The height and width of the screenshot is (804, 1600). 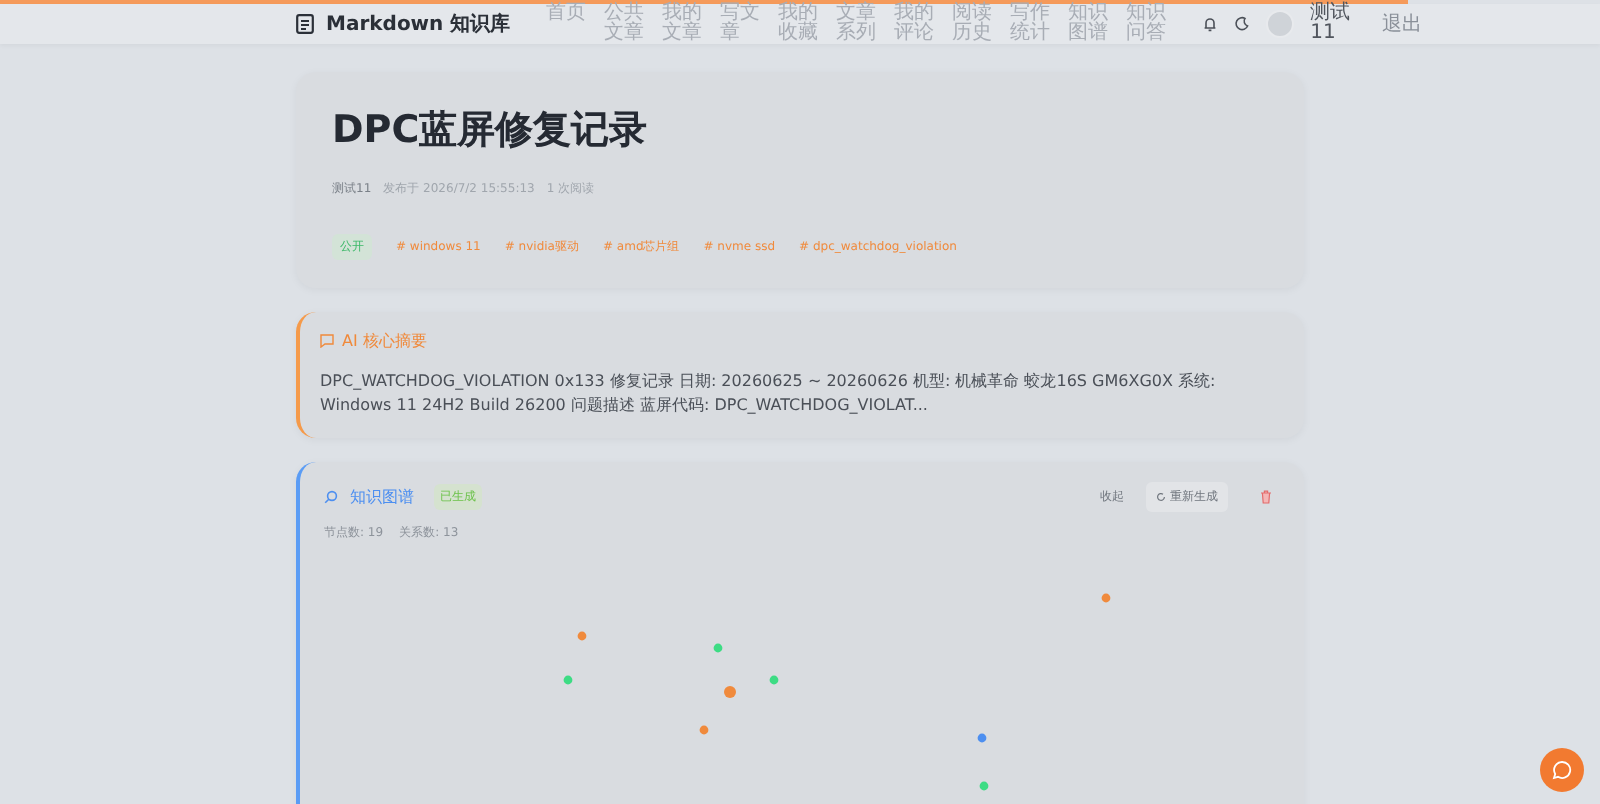 I want to click on nav-link: 知识问答, so click(x=1146, y=24).